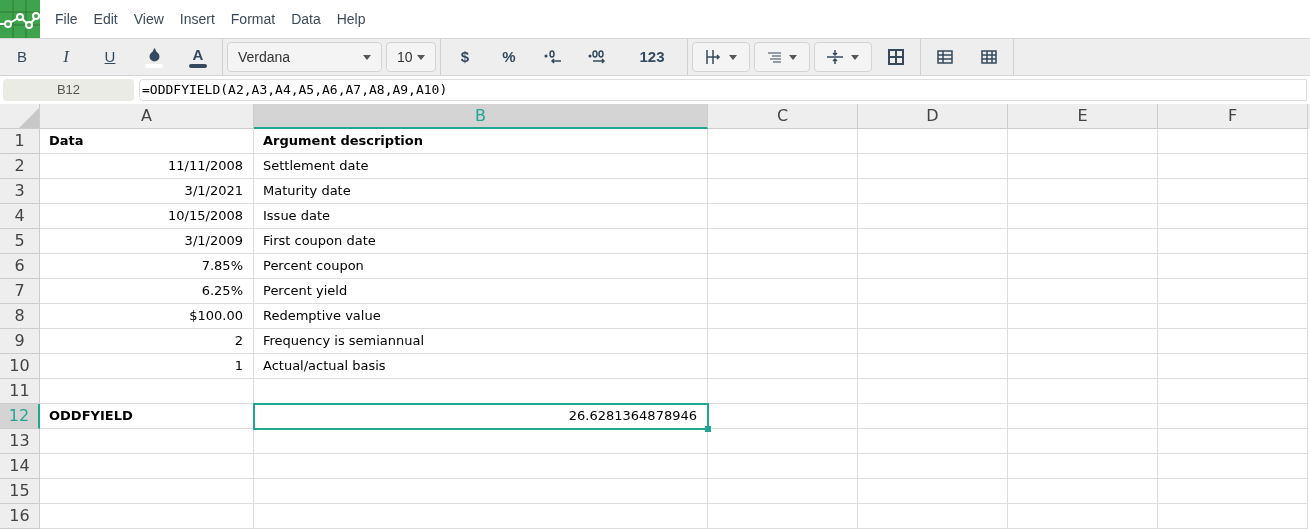  Describe the element at coordinates (147, 166) in the screenshot. I see `table-cell: 11/11/2008` at that location.